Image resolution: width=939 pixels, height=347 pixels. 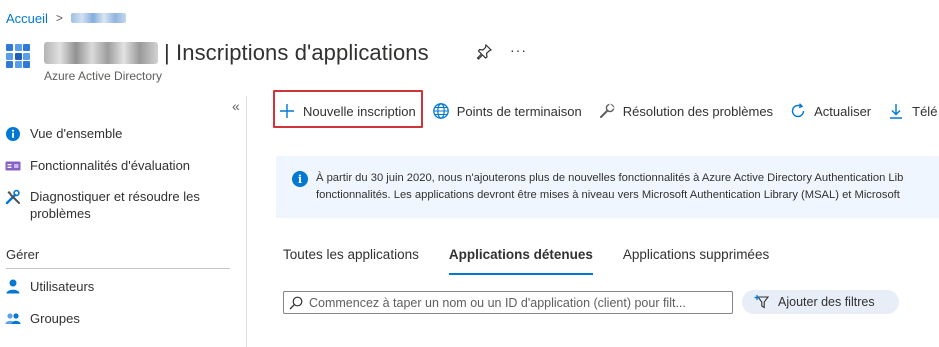 I want to click on new-registration-button: Nouvelle inscription, so click(x=347, y=111).